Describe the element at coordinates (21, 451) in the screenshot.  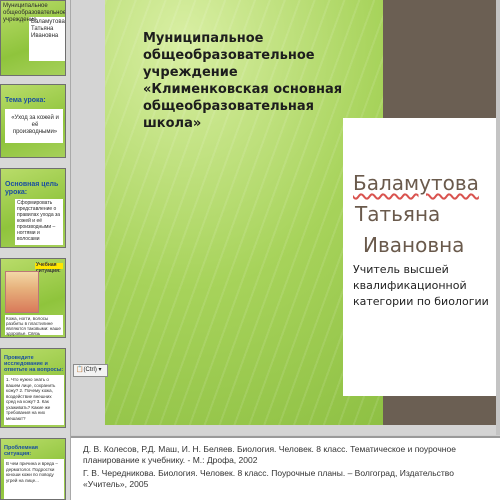
I see `thumbnail-title: Проблемная ситуация:` at that location.